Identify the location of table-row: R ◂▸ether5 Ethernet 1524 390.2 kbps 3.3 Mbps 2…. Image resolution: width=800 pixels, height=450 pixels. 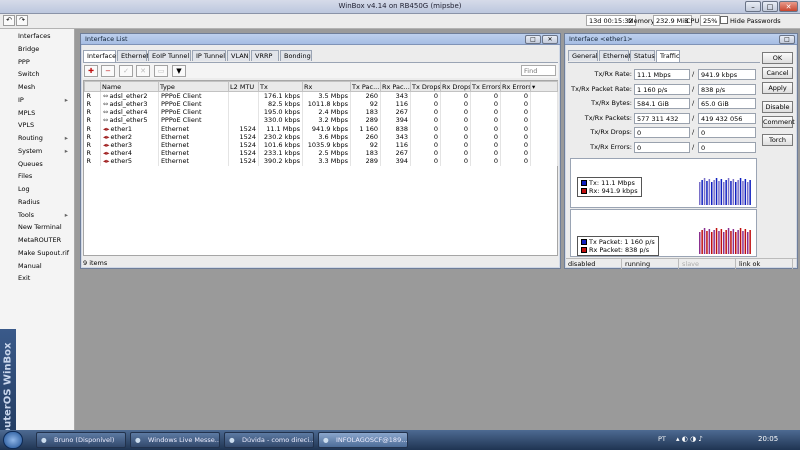
(321, 161).